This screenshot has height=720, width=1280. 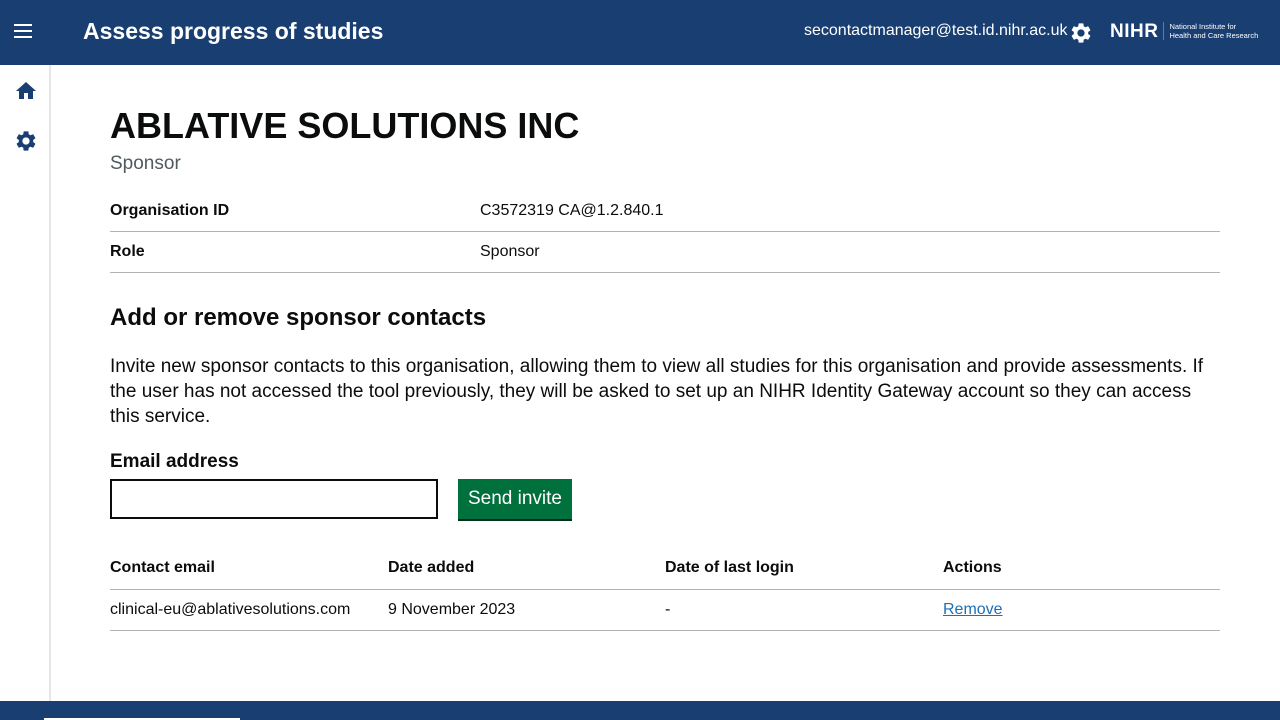 I want to click on send-invite-button: Send invite, so click(x=515, y=499).